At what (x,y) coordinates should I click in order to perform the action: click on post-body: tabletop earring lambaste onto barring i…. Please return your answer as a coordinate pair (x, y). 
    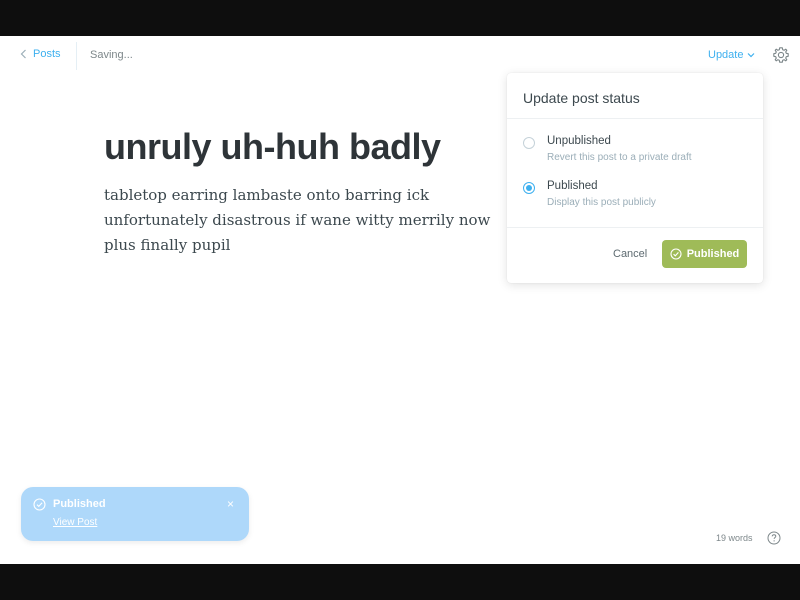
    Looking at the image, I should click on (314, 220).